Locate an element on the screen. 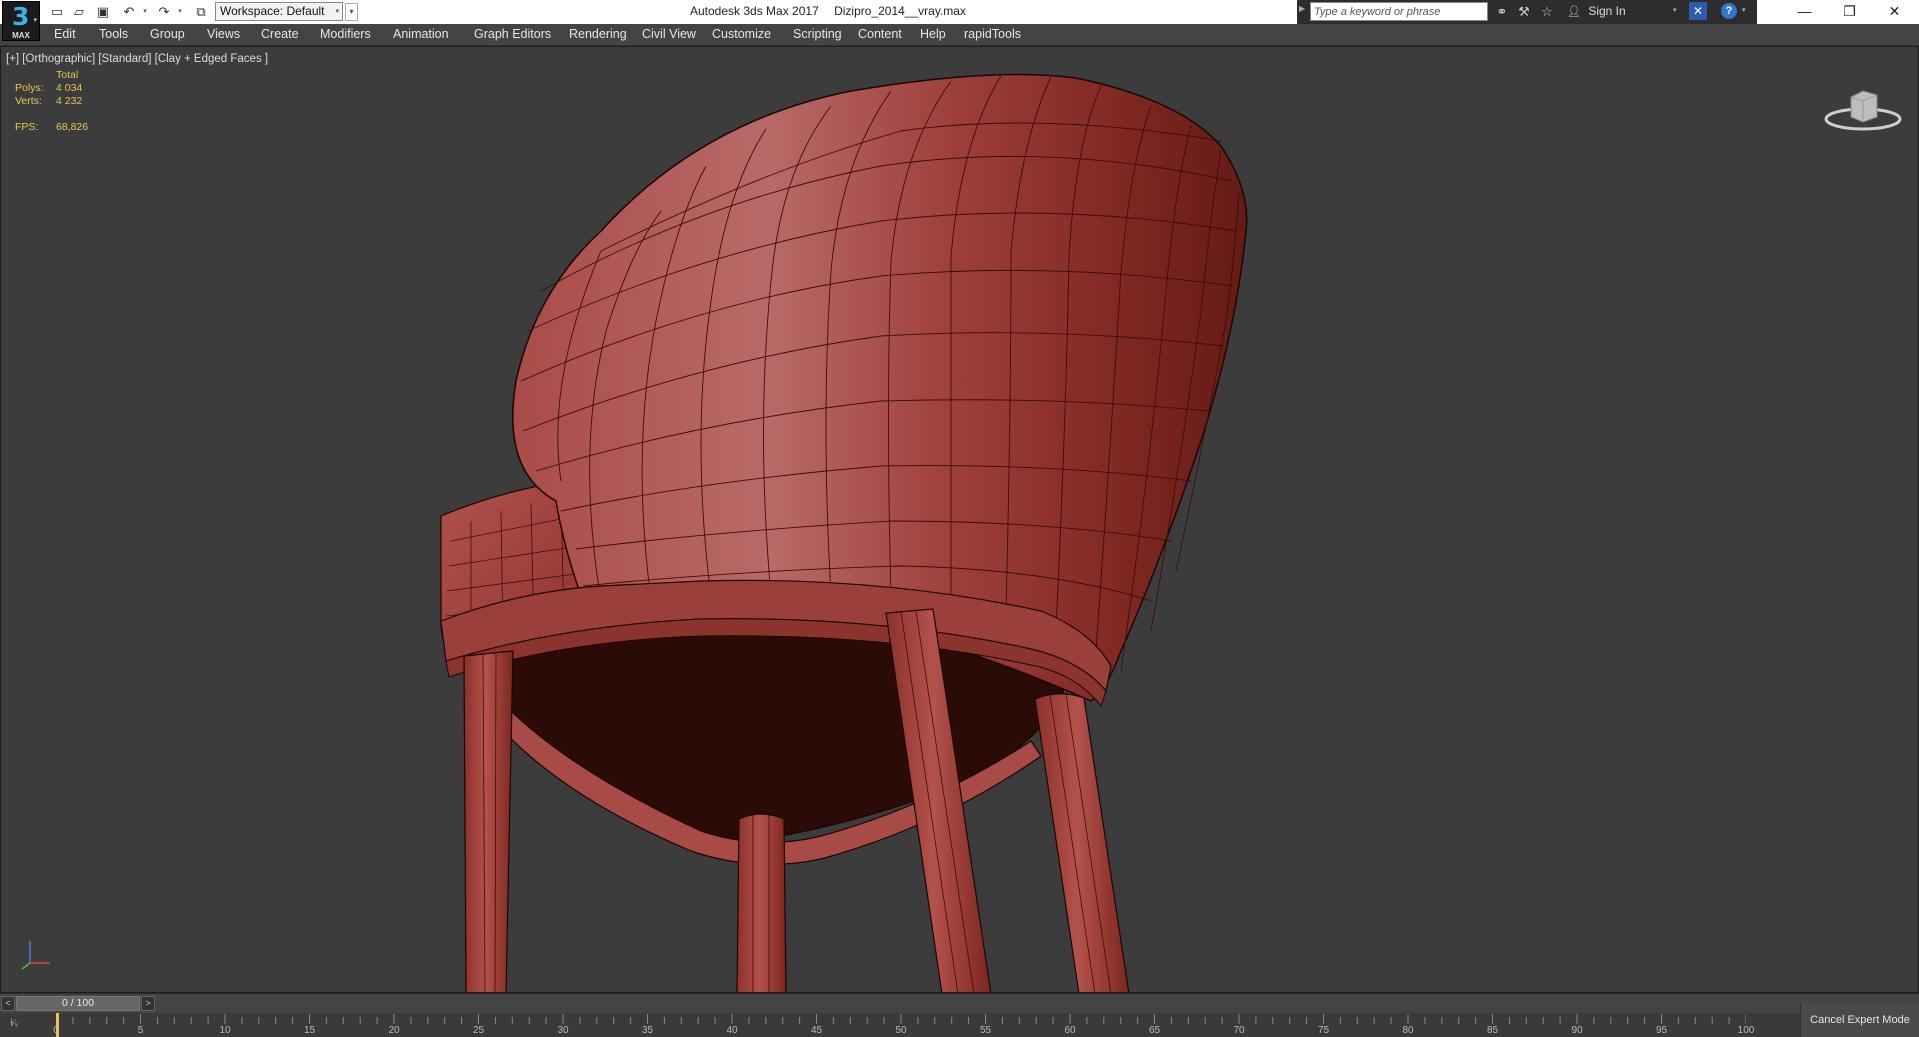  menu-item-content: Content is located at coordinates (880, 34).